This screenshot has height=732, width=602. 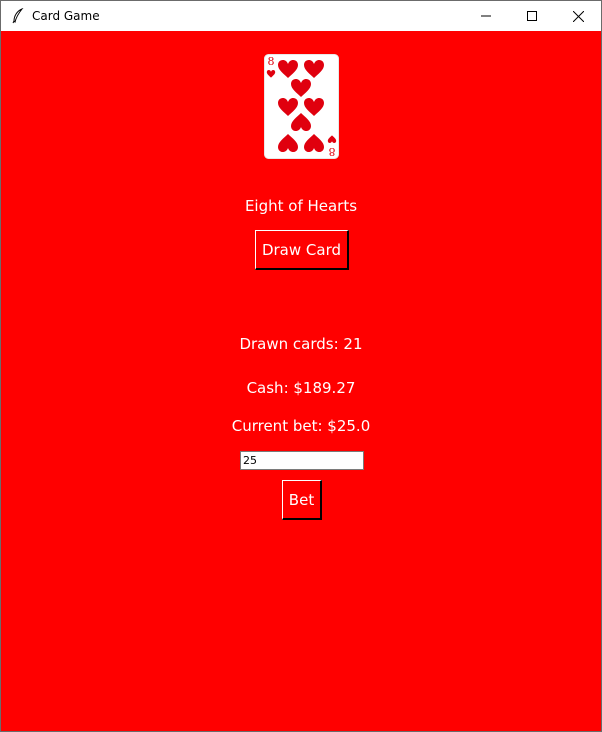 What do you see at coordinates (301, 206) in the screenshot?
I see `card-name: Eight of Hearts` at bounding box center [301, 206].